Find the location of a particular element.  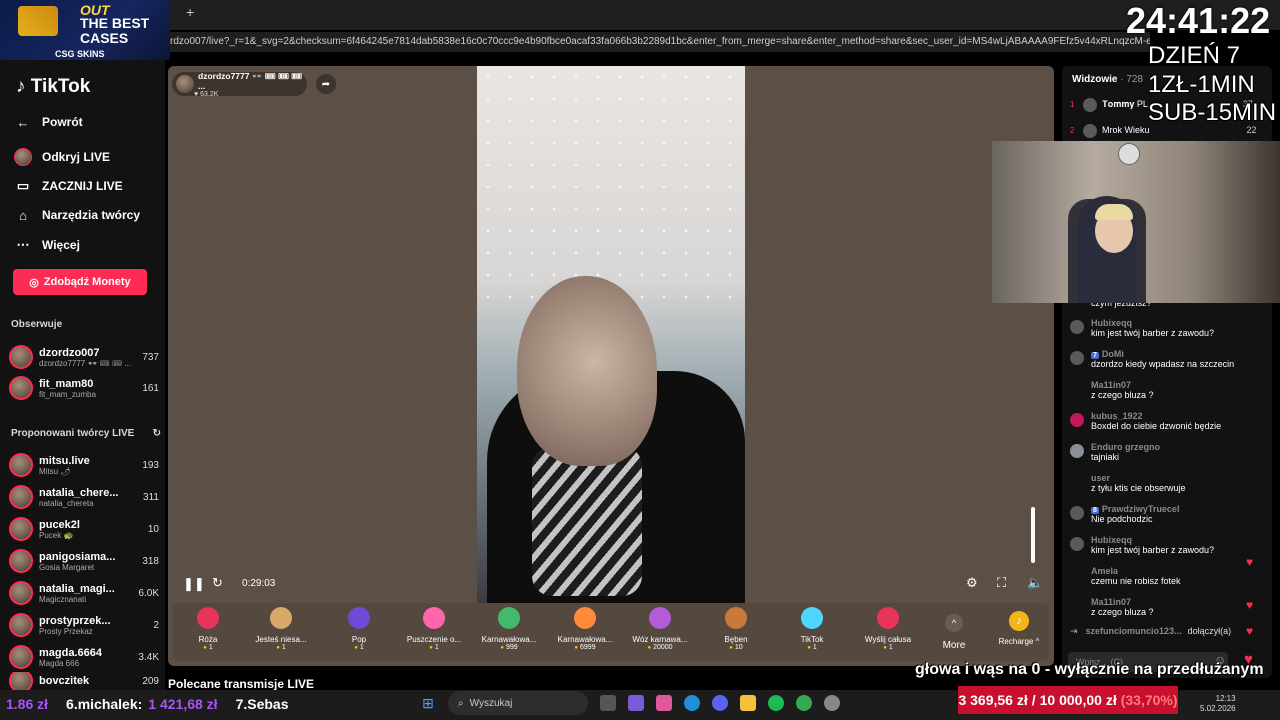

gift-item: Róża1 is located at coordinates (208, 629).